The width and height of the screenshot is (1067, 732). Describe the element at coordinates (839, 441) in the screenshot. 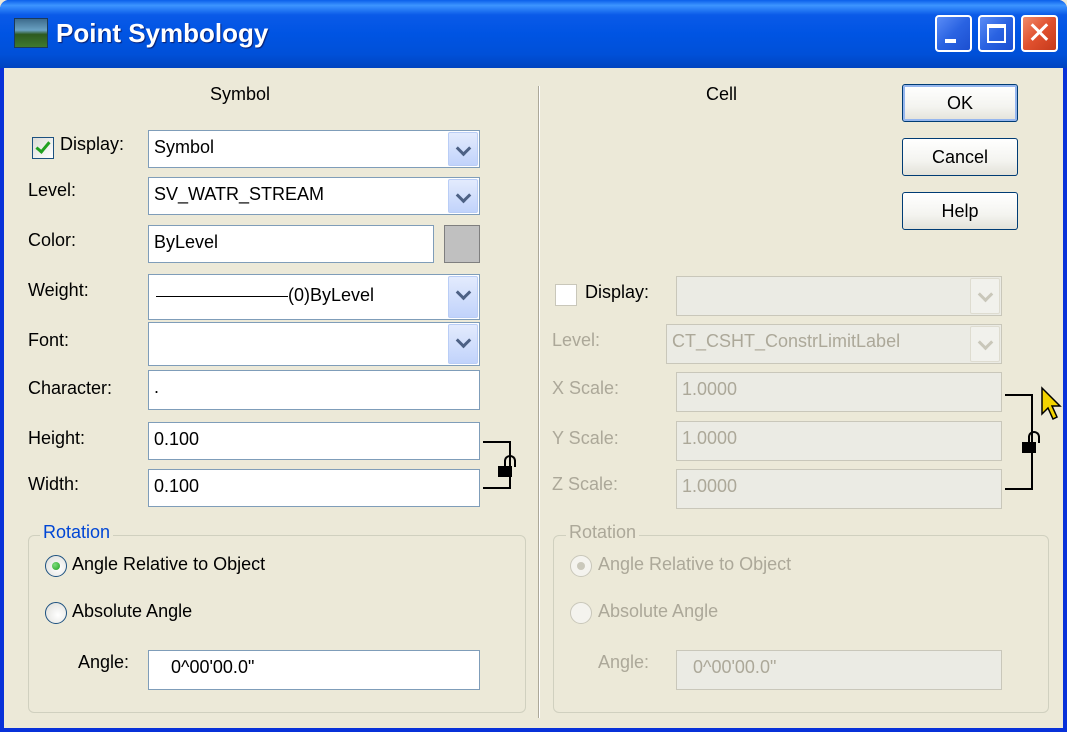

I see `cell-yscale-field: 1.0000` at that location.